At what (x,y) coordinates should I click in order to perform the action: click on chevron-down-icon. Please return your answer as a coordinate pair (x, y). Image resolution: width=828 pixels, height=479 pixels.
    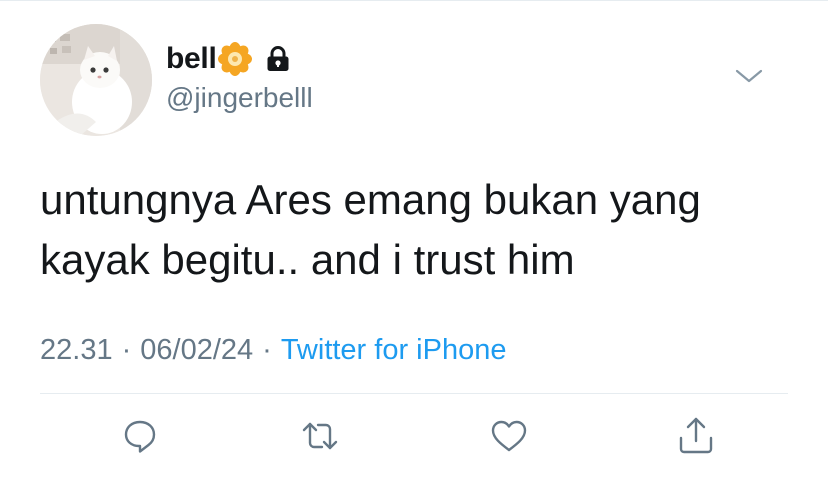
    Looking at the image, I should click on (749, 76).